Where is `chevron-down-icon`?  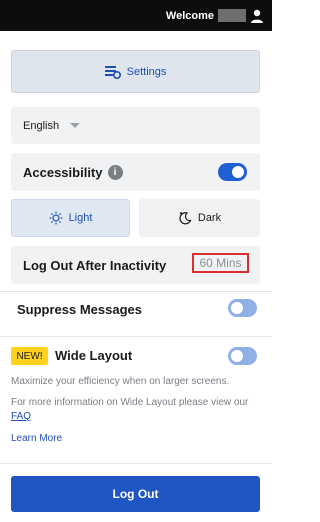 chevron-down-icon is located at coordinates (75, 125).